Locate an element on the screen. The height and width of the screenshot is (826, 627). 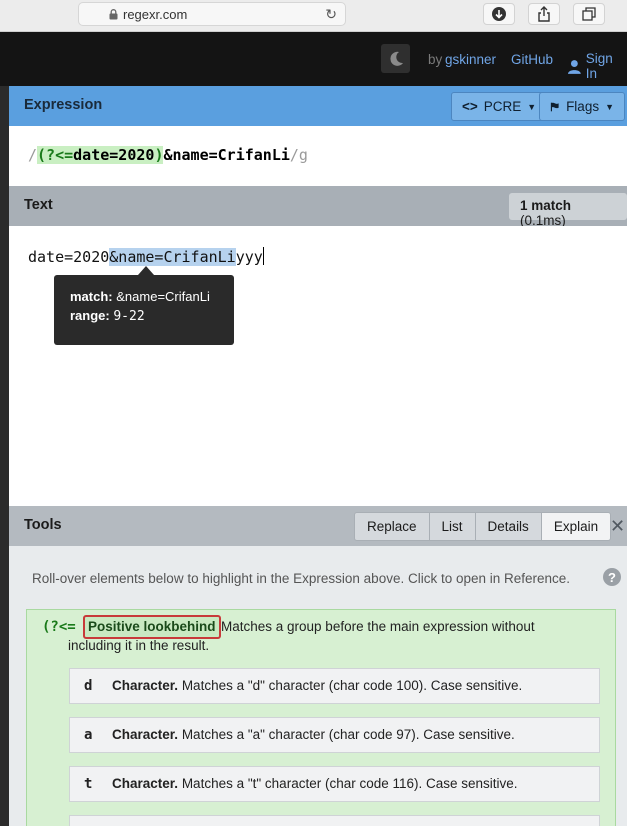
downloads-button is located at coordinates (499, 14).